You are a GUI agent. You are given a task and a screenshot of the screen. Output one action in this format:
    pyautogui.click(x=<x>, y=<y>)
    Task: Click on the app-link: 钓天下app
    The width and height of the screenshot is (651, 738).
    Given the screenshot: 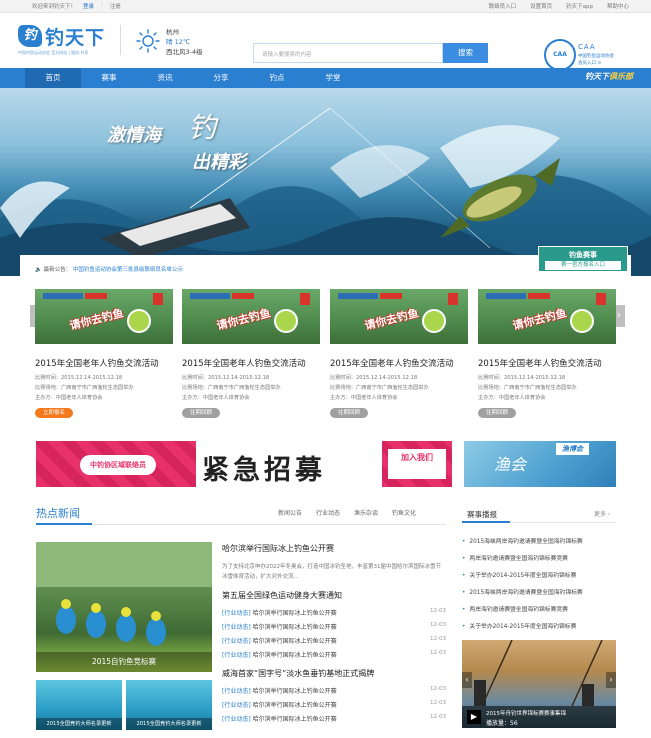 What is the action you would take?
    pyautogui.click(x=579, y=6)
    